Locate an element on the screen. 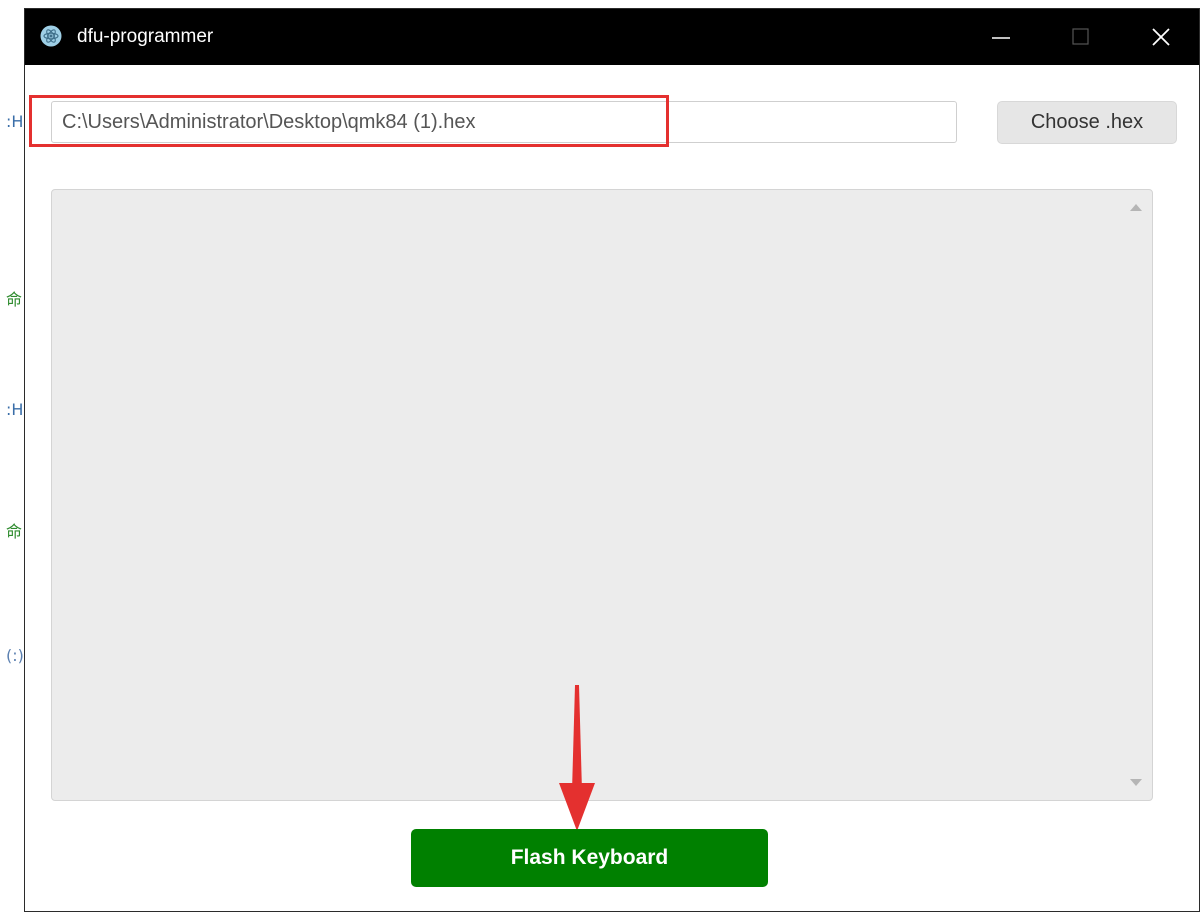  choose-hex-button: Choose .hex is located at coordinates (1087, 122).